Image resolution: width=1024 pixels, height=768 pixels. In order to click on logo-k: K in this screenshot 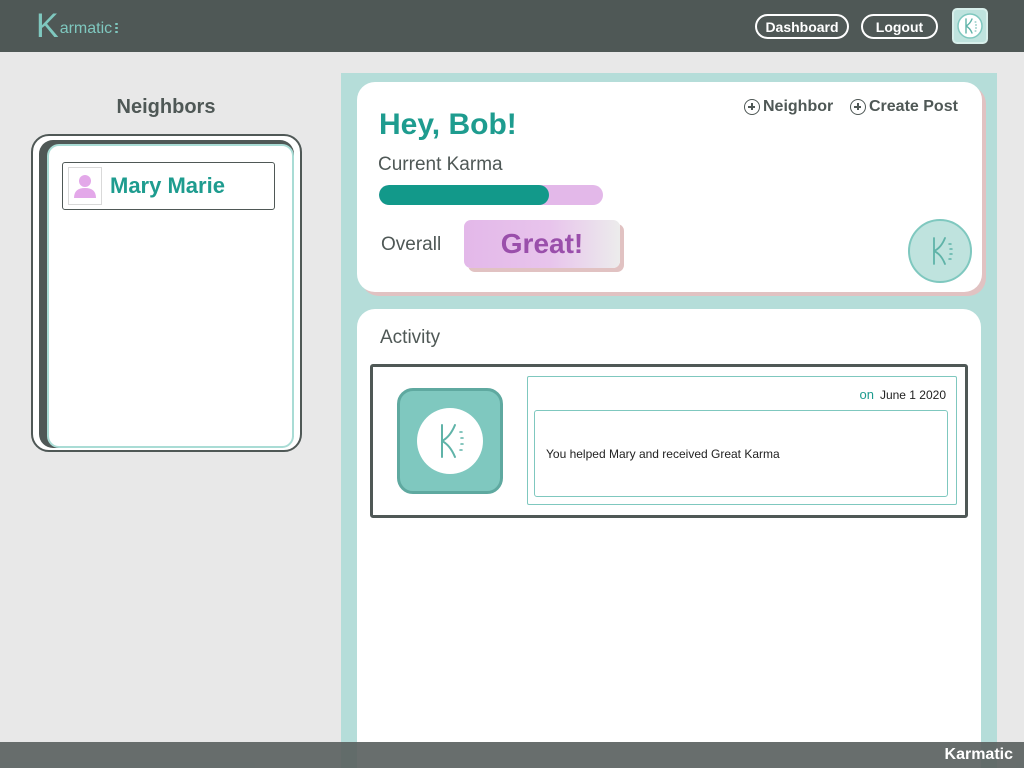, I will do `click(47, 26)`.